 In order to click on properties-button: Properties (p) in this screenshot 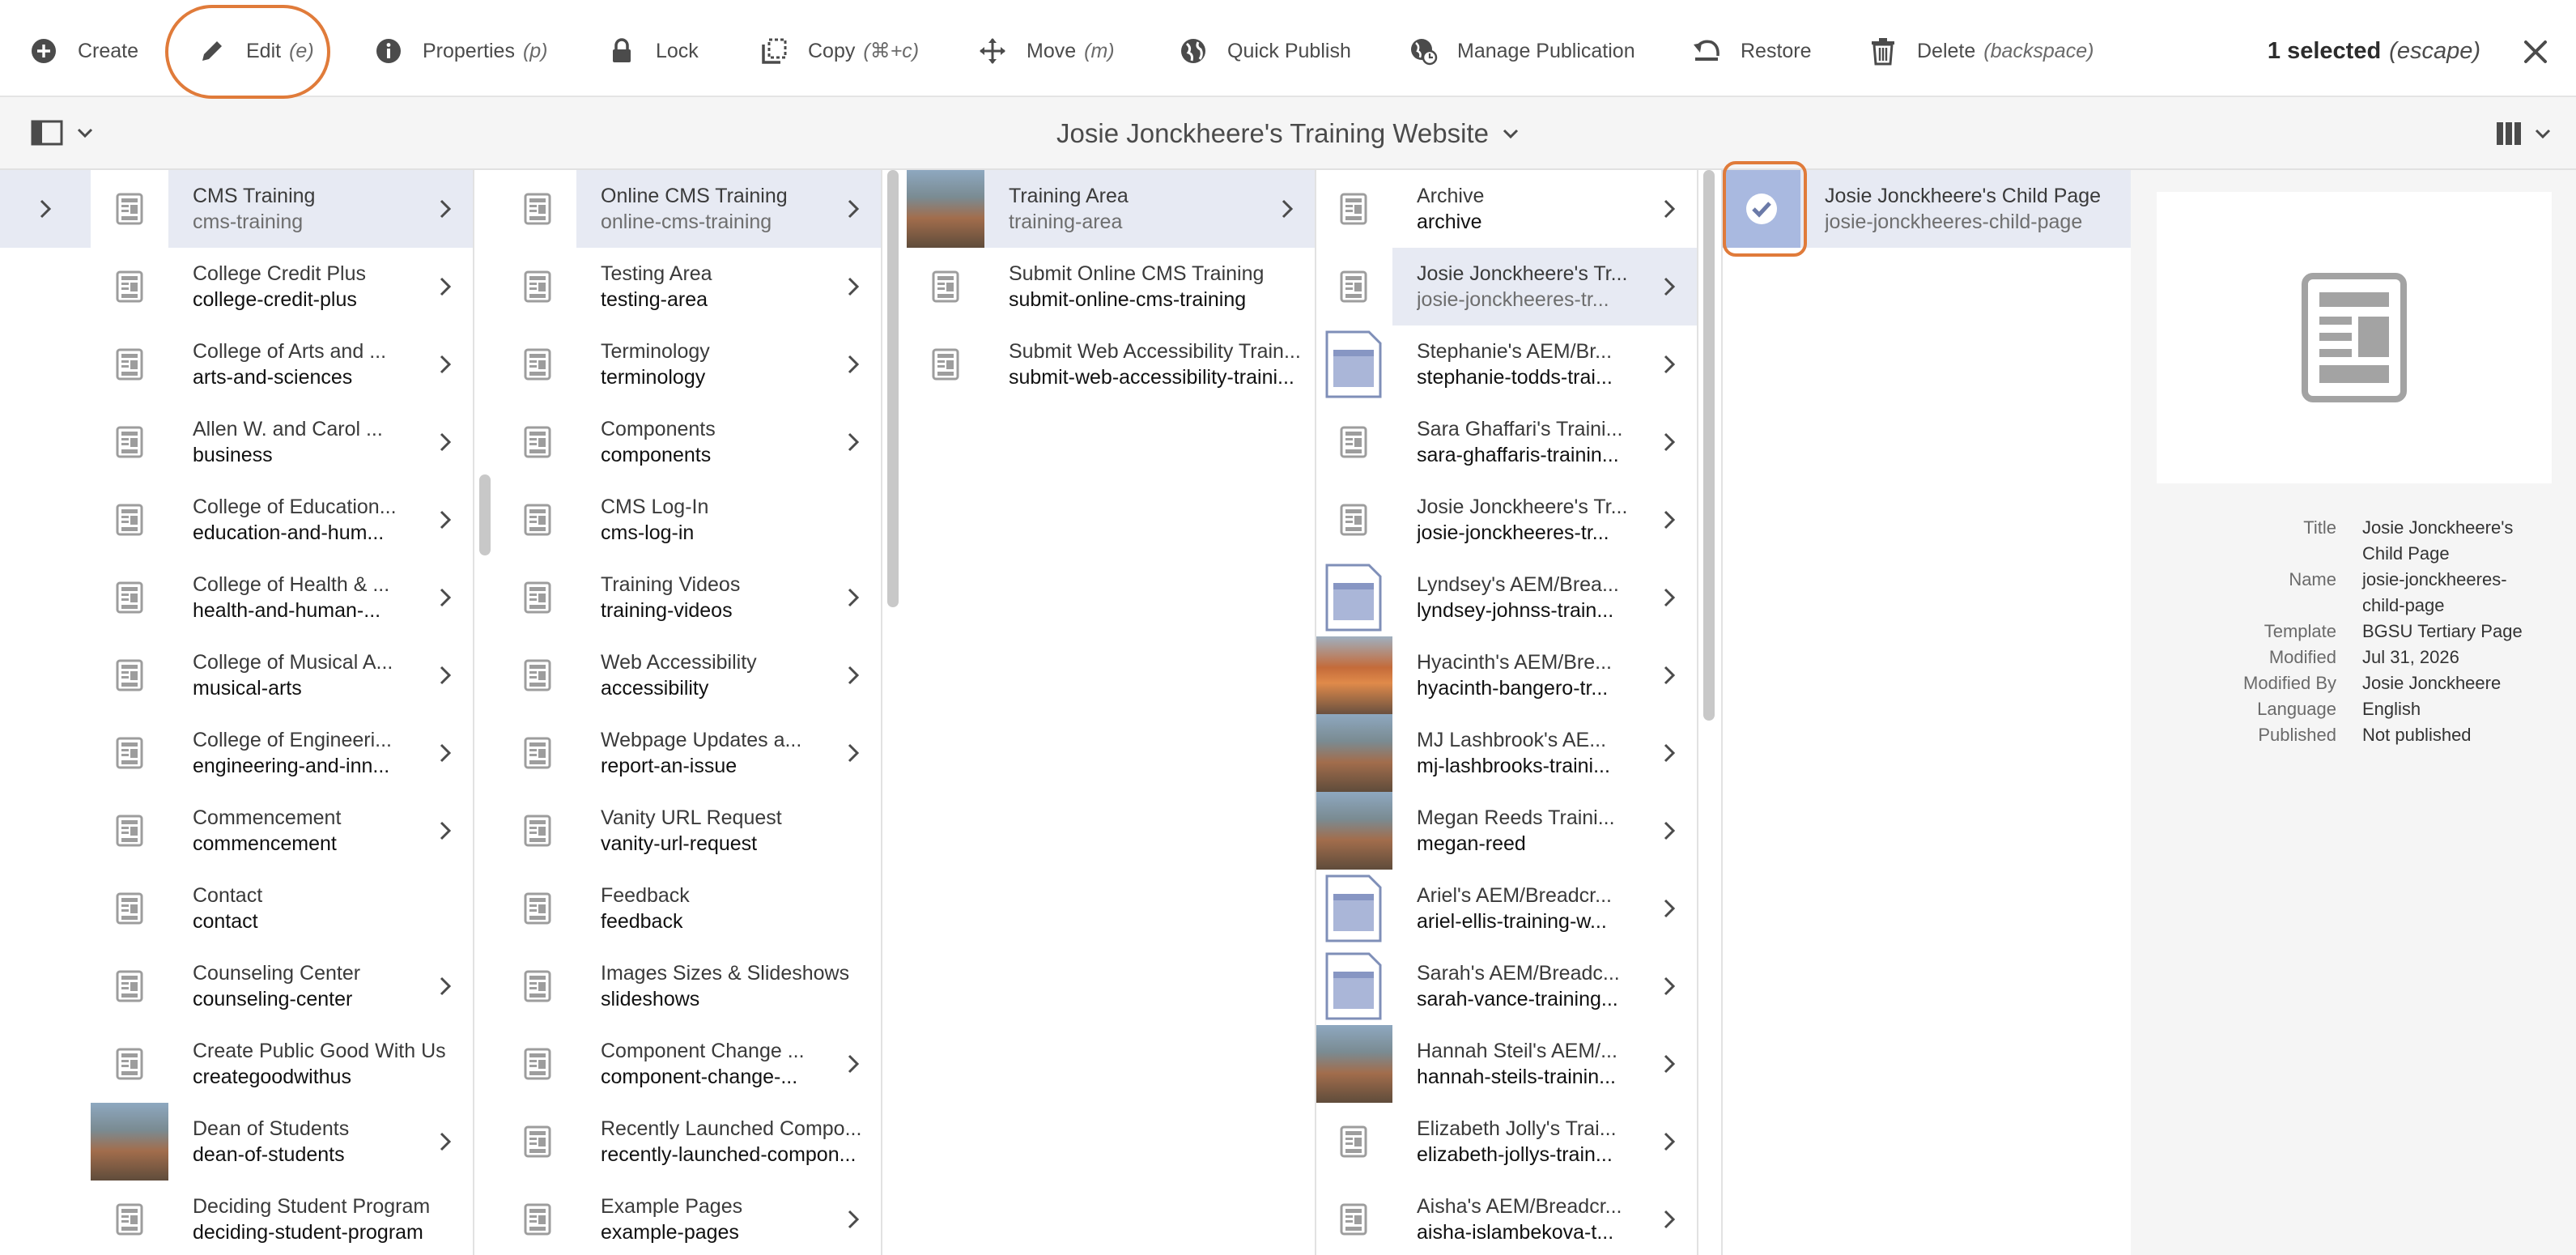, I will do `click(460, 51)`.